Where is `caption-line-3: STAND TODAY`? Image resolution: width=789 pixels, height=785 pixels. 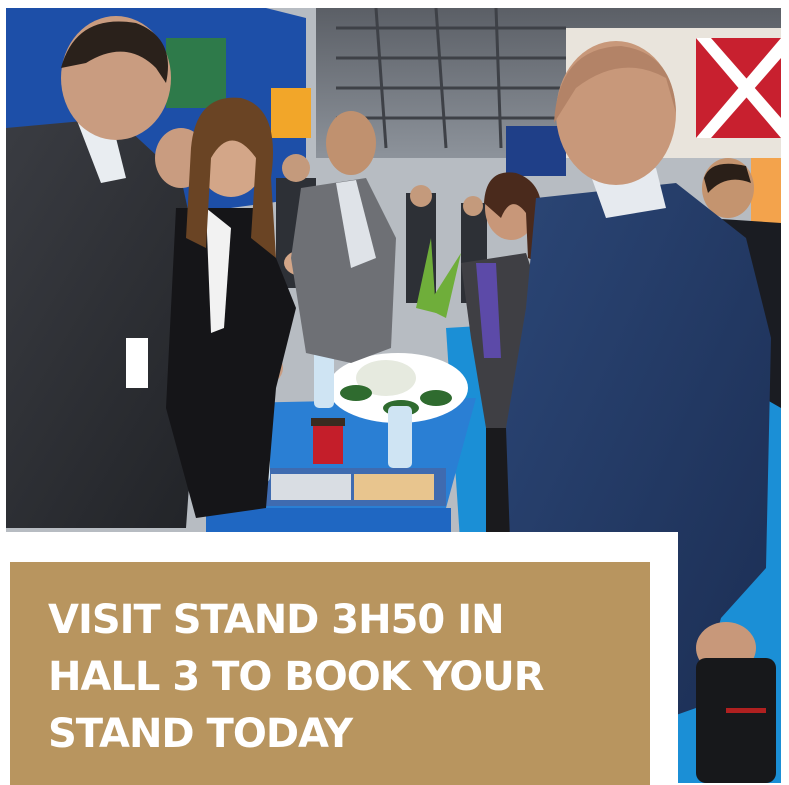
caption-line-3: STAND TODAY is located at coordinates (200, 734).